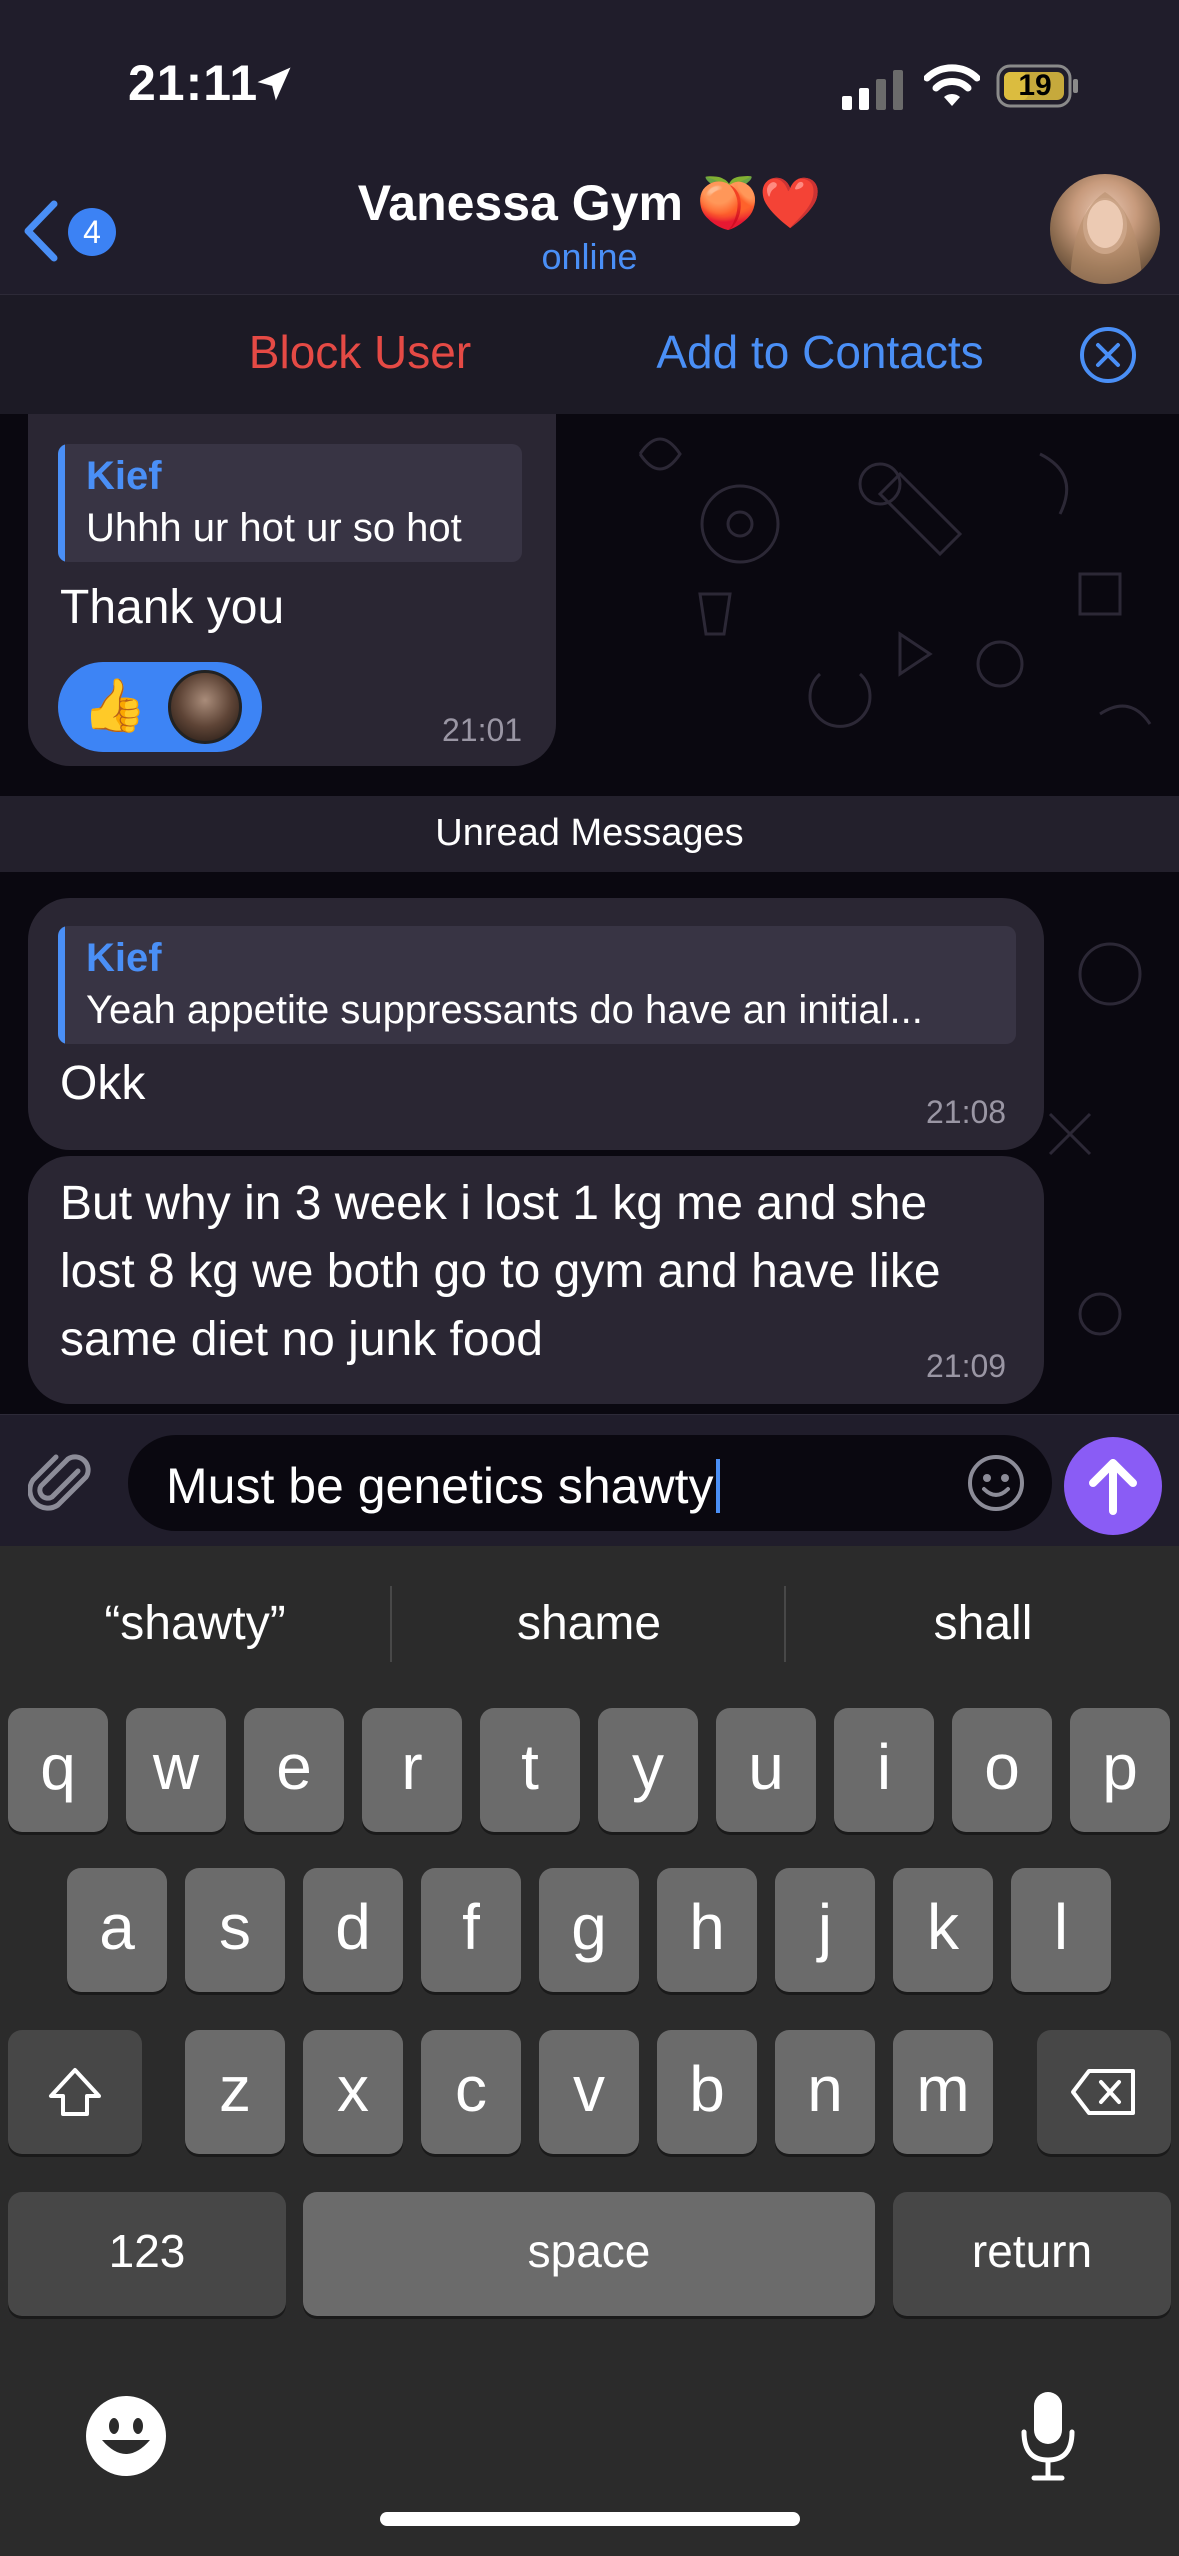 This screenshot has height=2556, width=1179. Describe the element at coordinates (1032, 2254) in the screenshot. I see `return-key: return` at that location.